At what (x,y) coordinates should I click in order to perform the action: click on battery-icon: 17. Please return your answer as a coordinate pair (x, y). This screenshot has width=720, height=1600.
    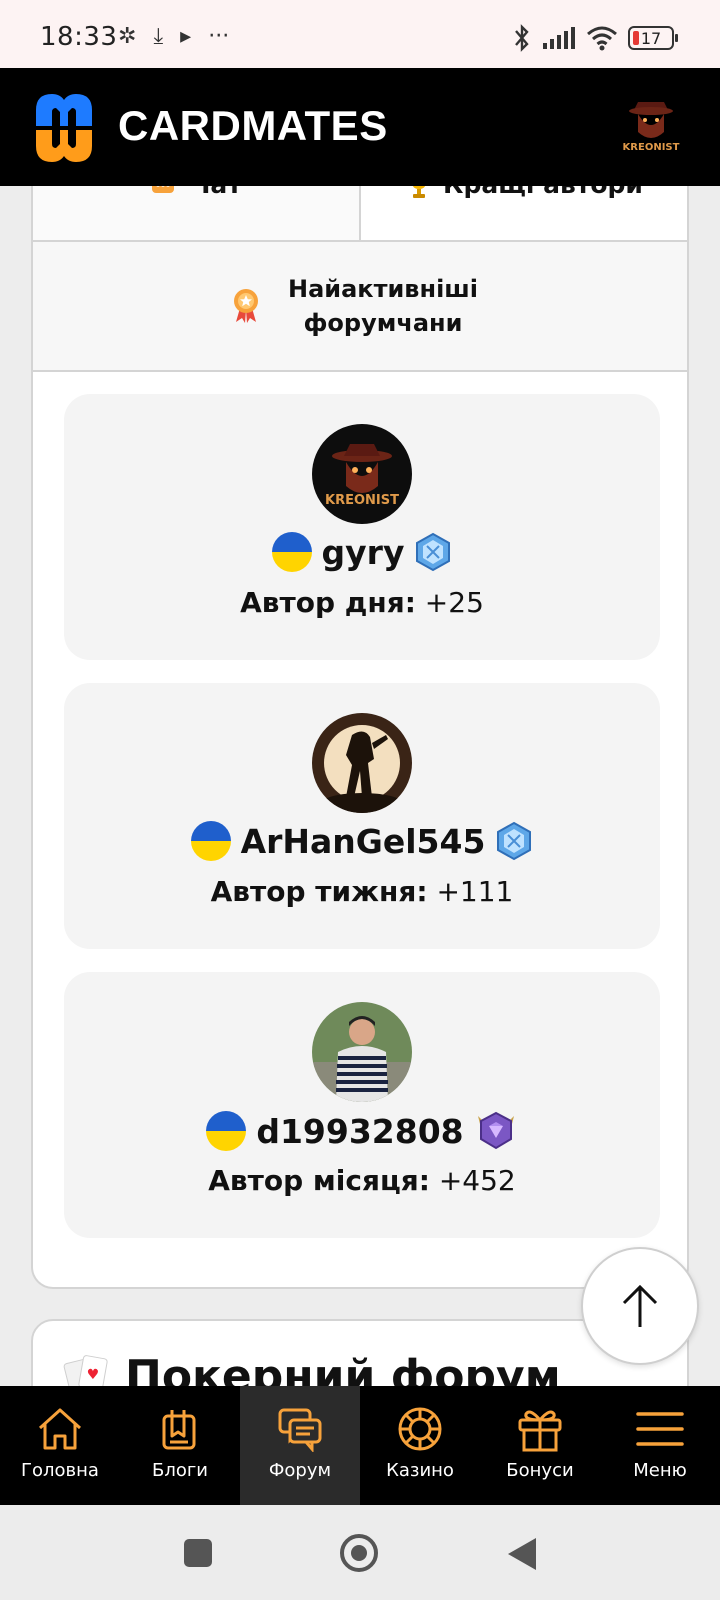
    Looking at the image, I should click on (653, 38).